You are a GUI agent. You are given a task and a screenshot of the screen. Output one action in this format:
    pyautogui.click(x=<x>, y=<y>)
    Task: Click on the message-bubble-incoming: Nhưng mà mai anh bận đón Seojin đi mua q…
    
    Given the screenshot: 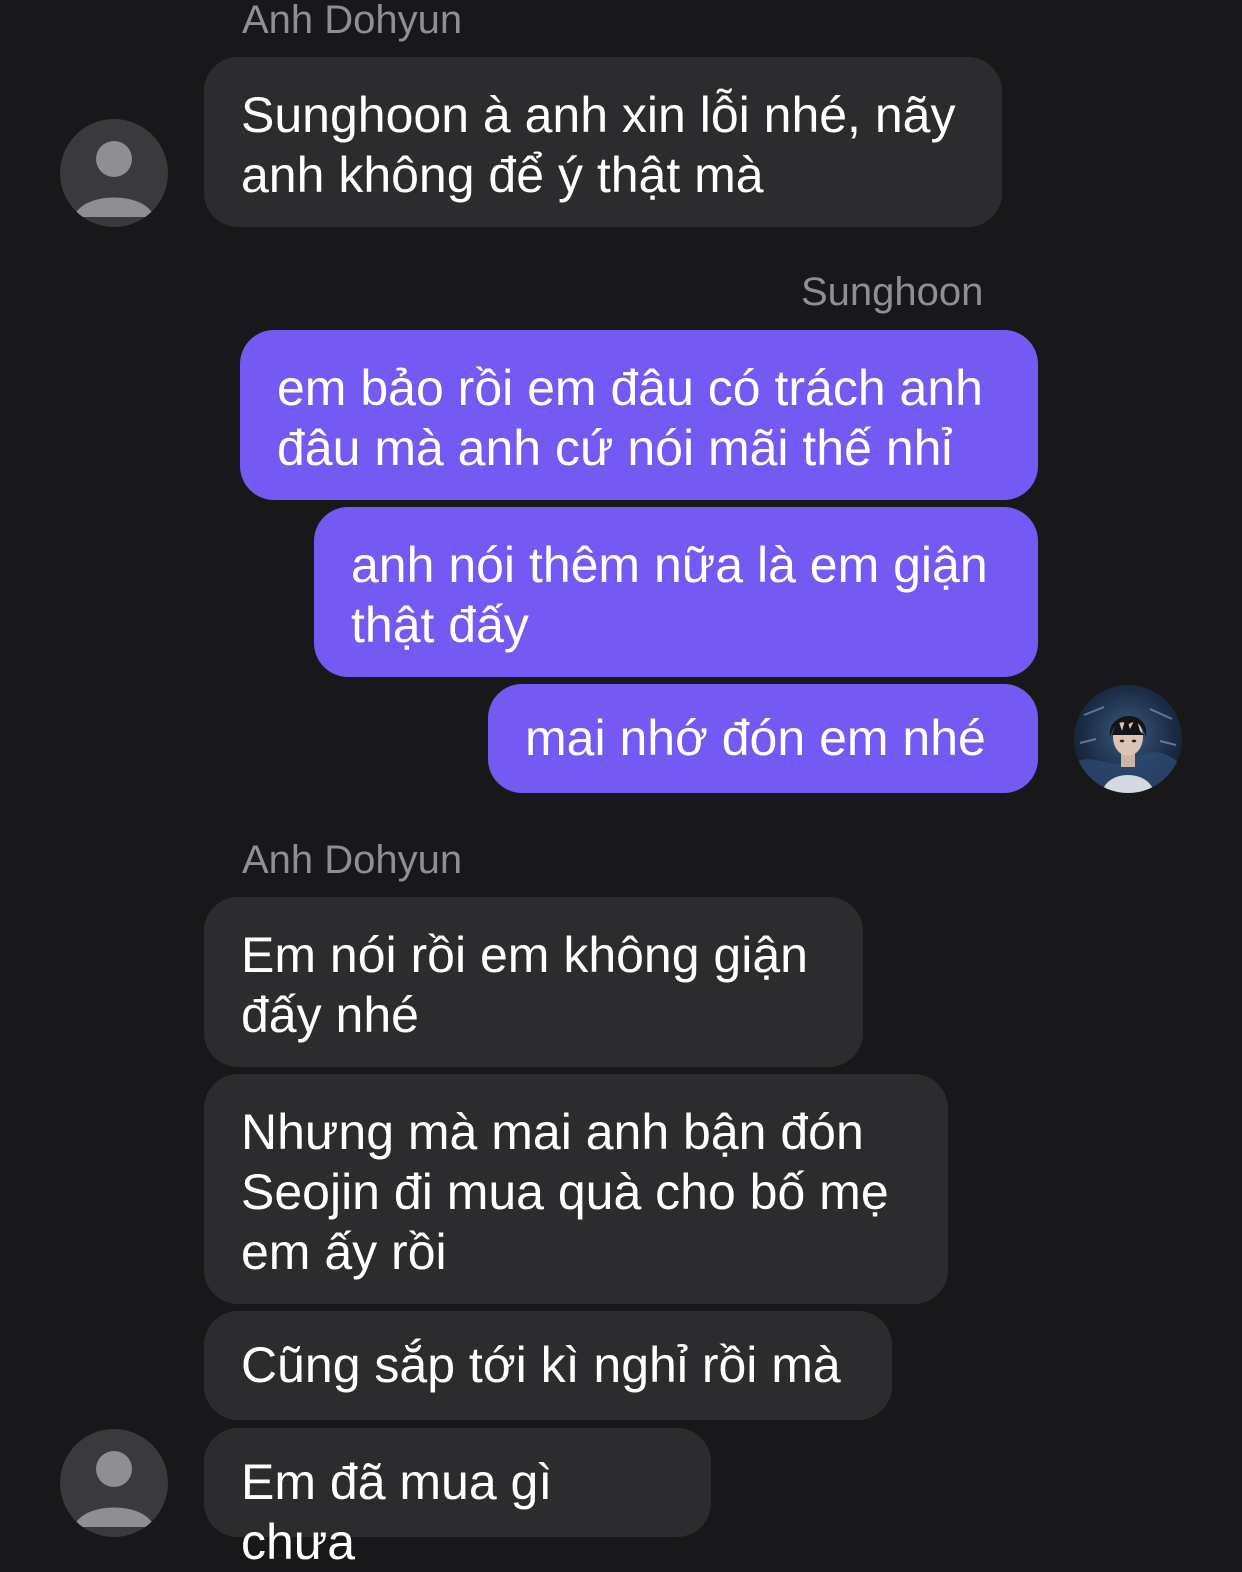 What is the action you would take?
    pyautogui.click(x=576, y=1189)
    